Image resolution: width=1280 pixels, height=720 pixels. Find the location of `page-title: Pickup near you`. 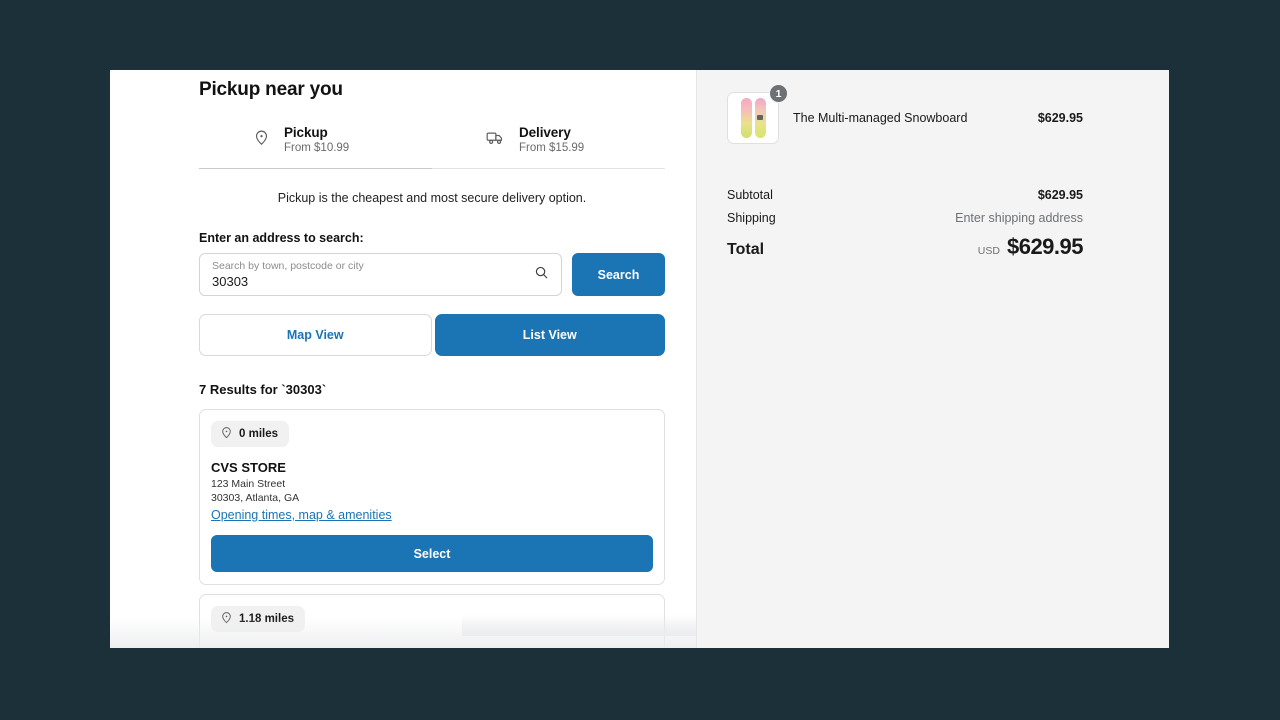

page-title: Pickup near you is located at coordinates (271, 89).